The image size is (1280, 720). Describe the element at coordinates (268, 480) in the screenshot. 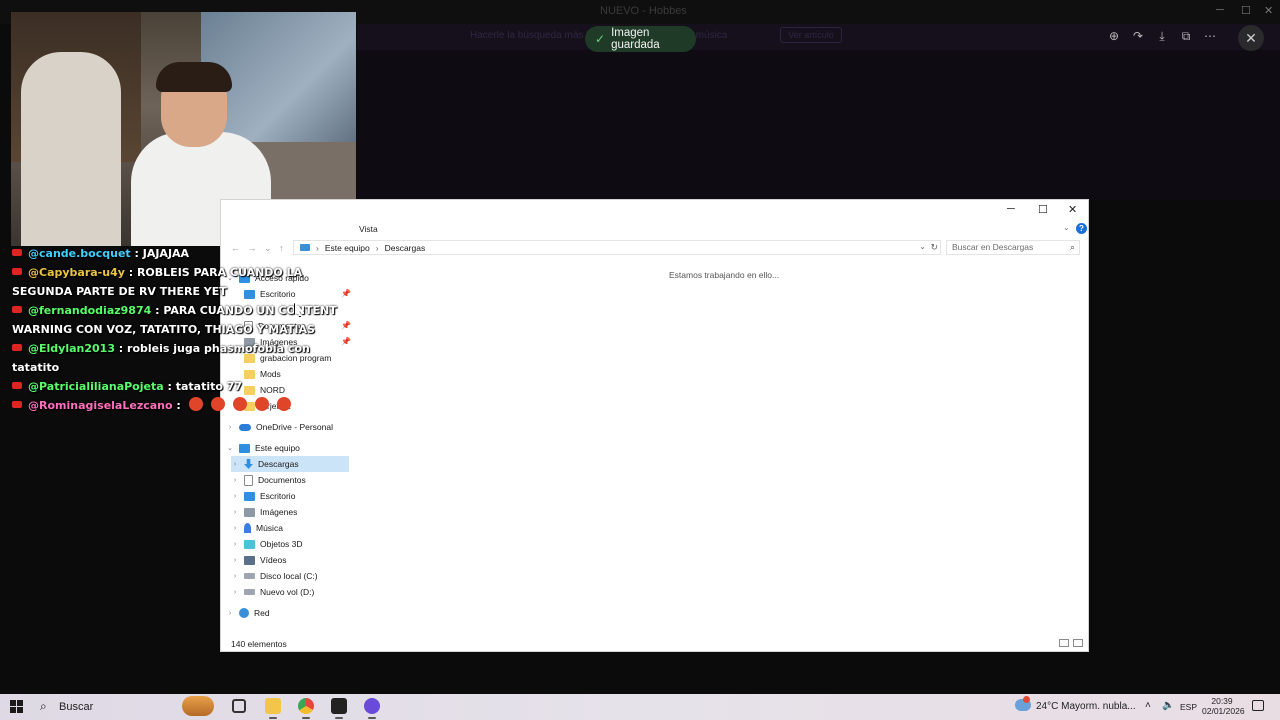

I see `sidebar-item-pc-documentos: › Documentos` at that location.